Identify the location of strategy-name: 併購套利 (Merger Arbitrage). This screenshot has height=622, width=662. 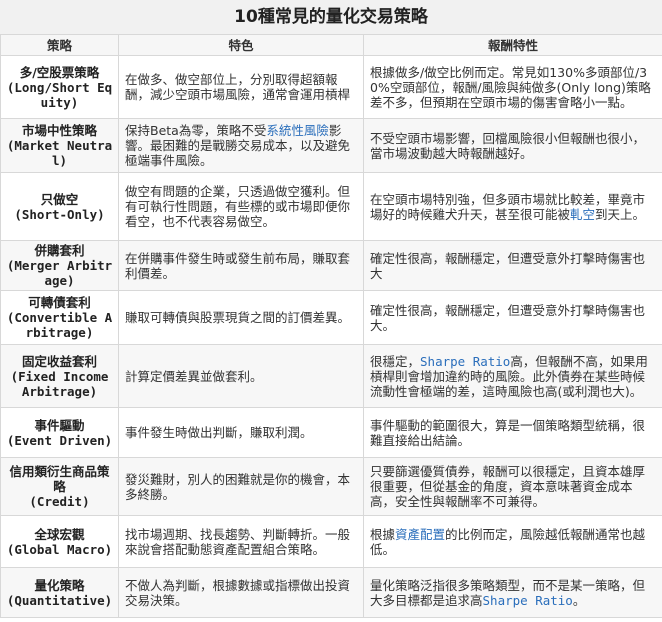
(59, 265).